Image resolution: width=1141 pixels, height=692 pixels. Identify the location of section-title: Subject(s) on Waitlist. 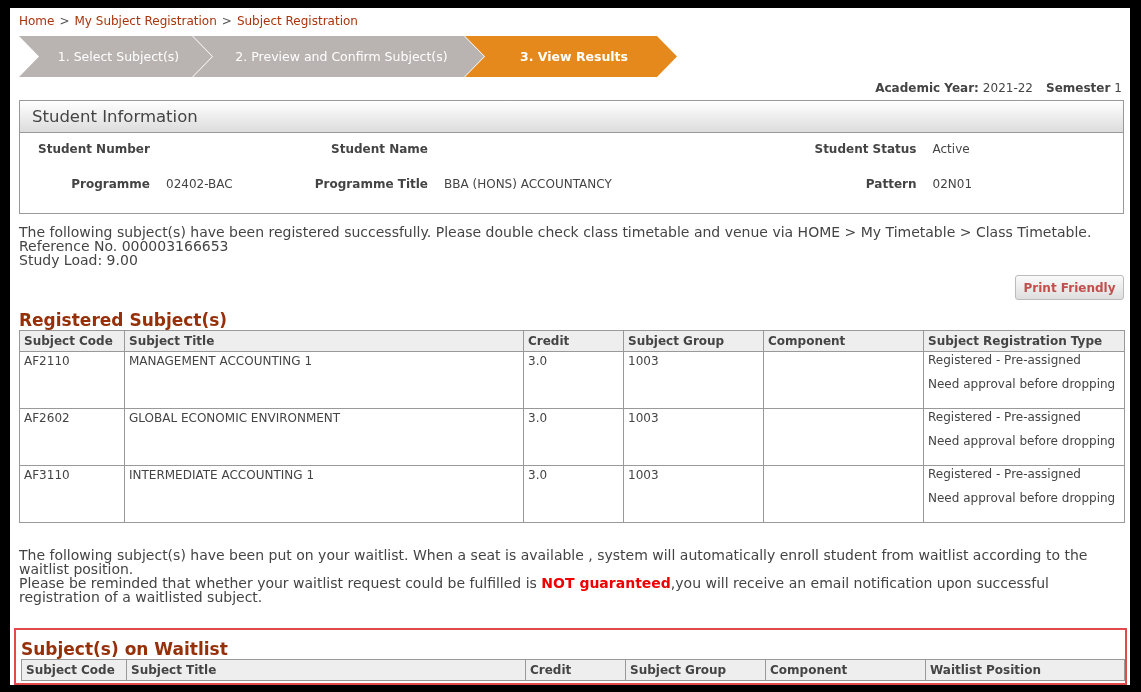
(125, 649).